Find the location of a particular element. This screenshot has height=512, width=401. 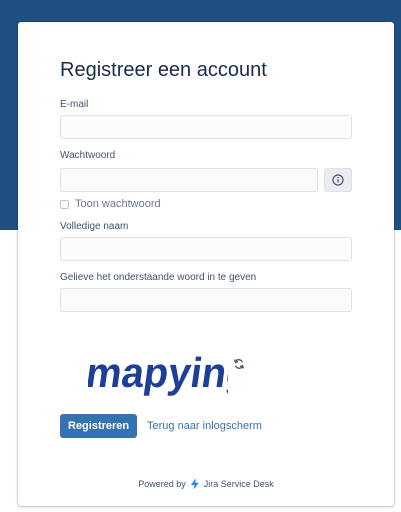

fullname-label: Volledige naam is located at coordinates (94, 226).